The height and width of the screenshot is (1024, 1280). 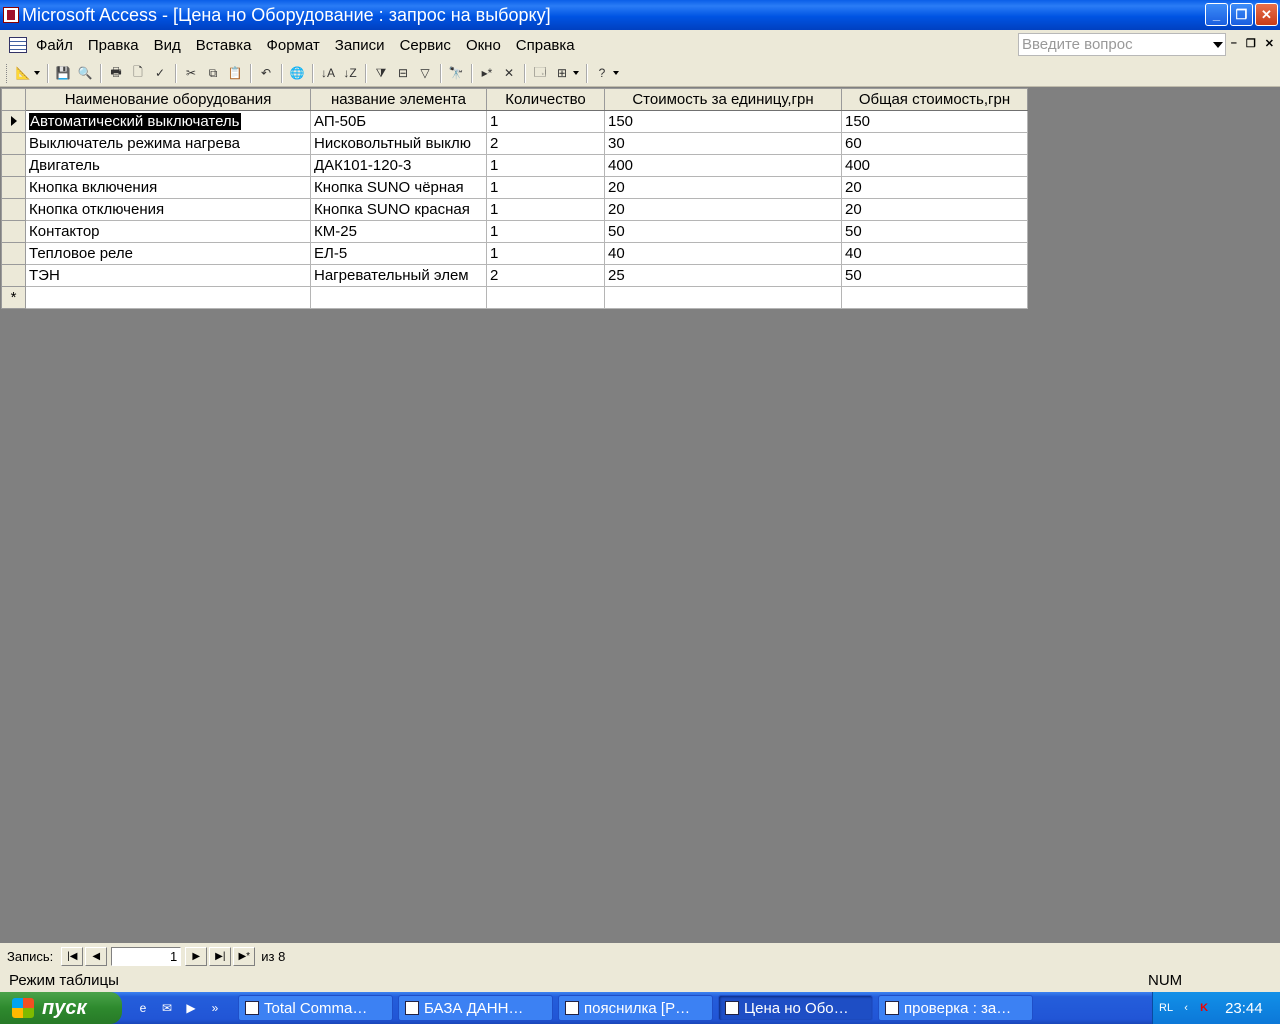 I want to click on undo-icon: ↶, so click(x=266, y=73).